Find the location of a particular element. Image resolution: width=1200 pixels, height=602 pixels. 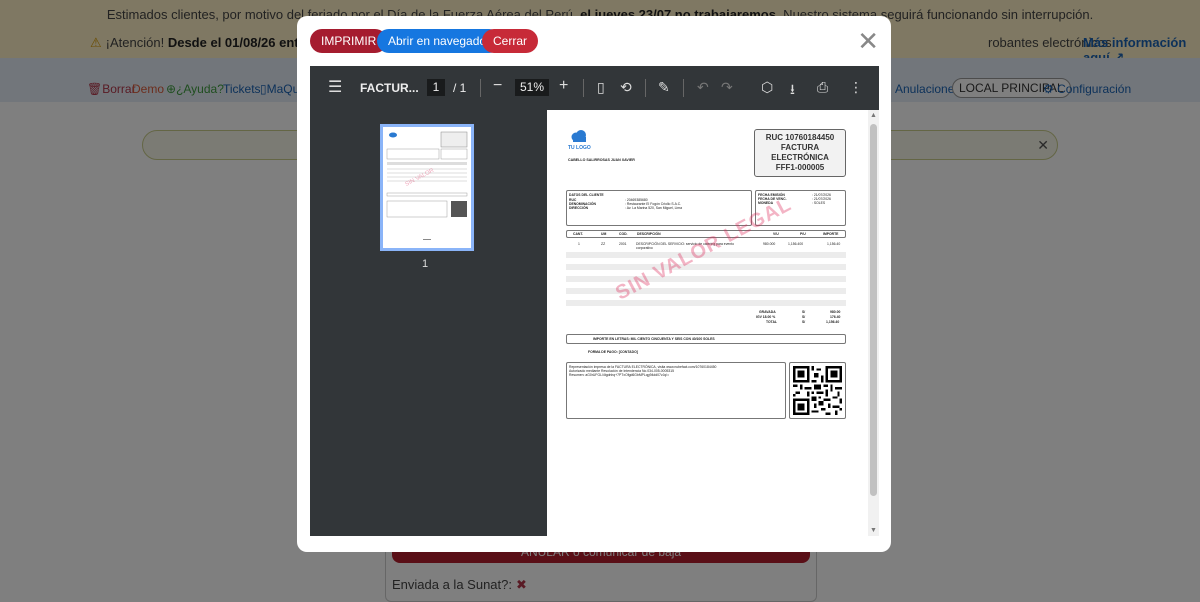

cell-pu: 1,156.400 is located at coordinates (796, 244).